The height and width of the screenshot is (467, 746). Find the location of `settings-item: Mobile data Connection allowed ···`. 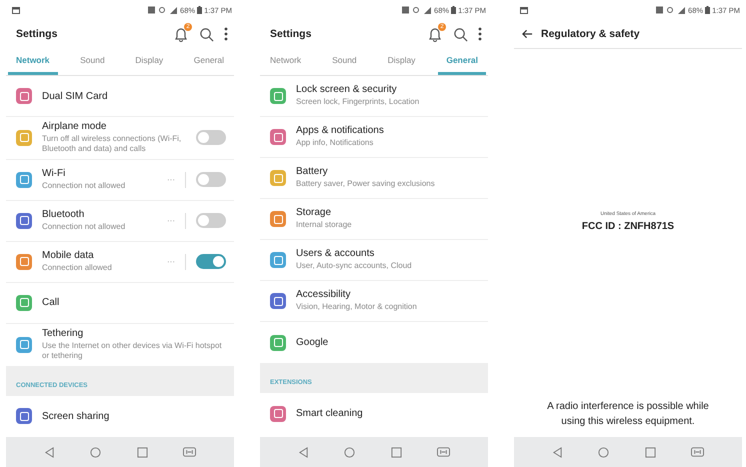

settings-item: Mobile data Connection allowed ··· is located at coordinates (120, 262).